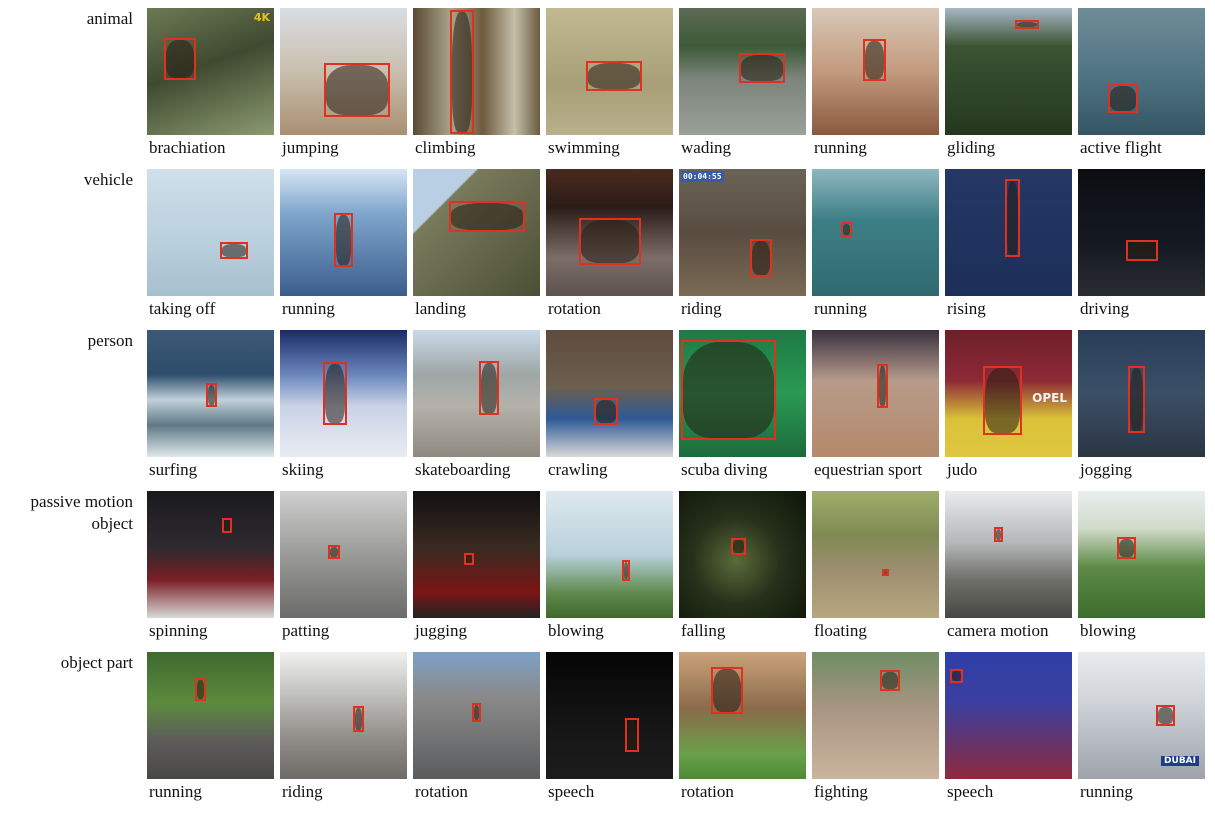 The height and width of the screenshot is (814, 1215). I want to click on timestamp-overlay: 00:04:55, so click(702, 176).